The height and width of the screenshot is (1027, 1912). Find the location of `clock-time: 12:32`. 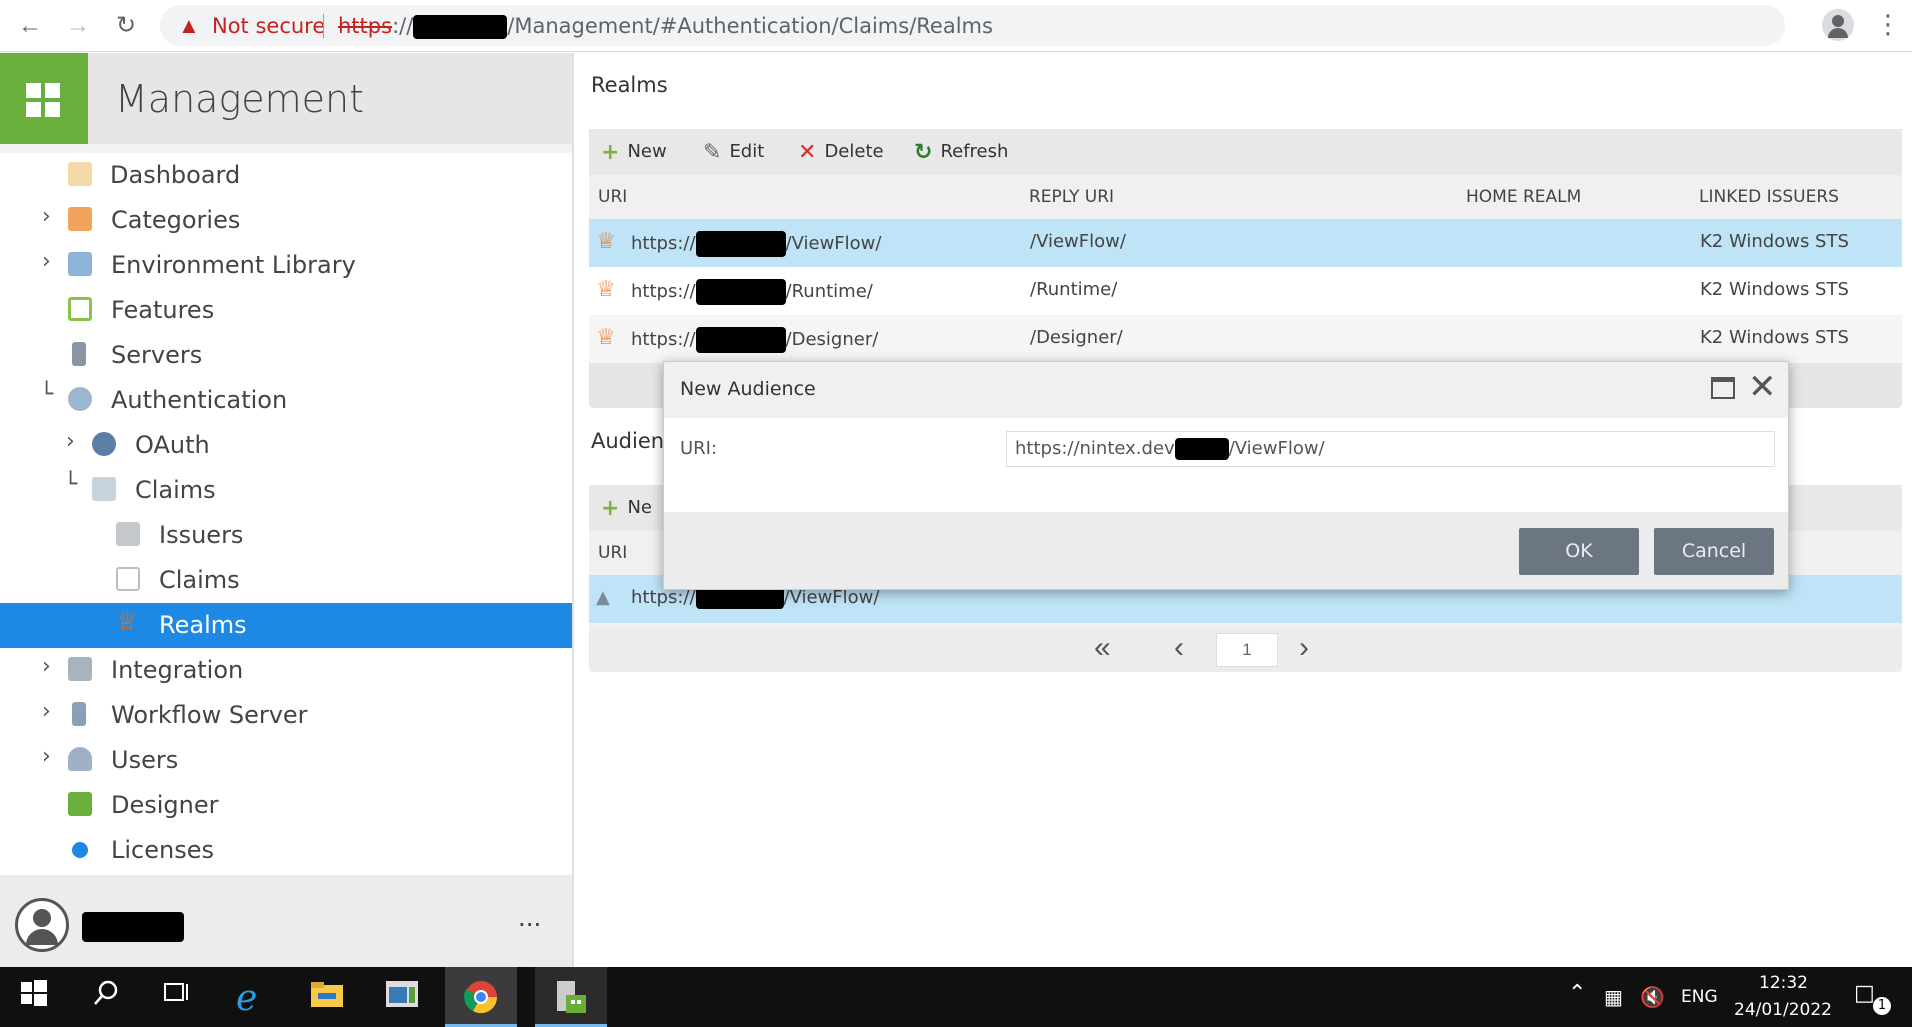

clock-time: 12:32 is located at coordinates (1783, 983).